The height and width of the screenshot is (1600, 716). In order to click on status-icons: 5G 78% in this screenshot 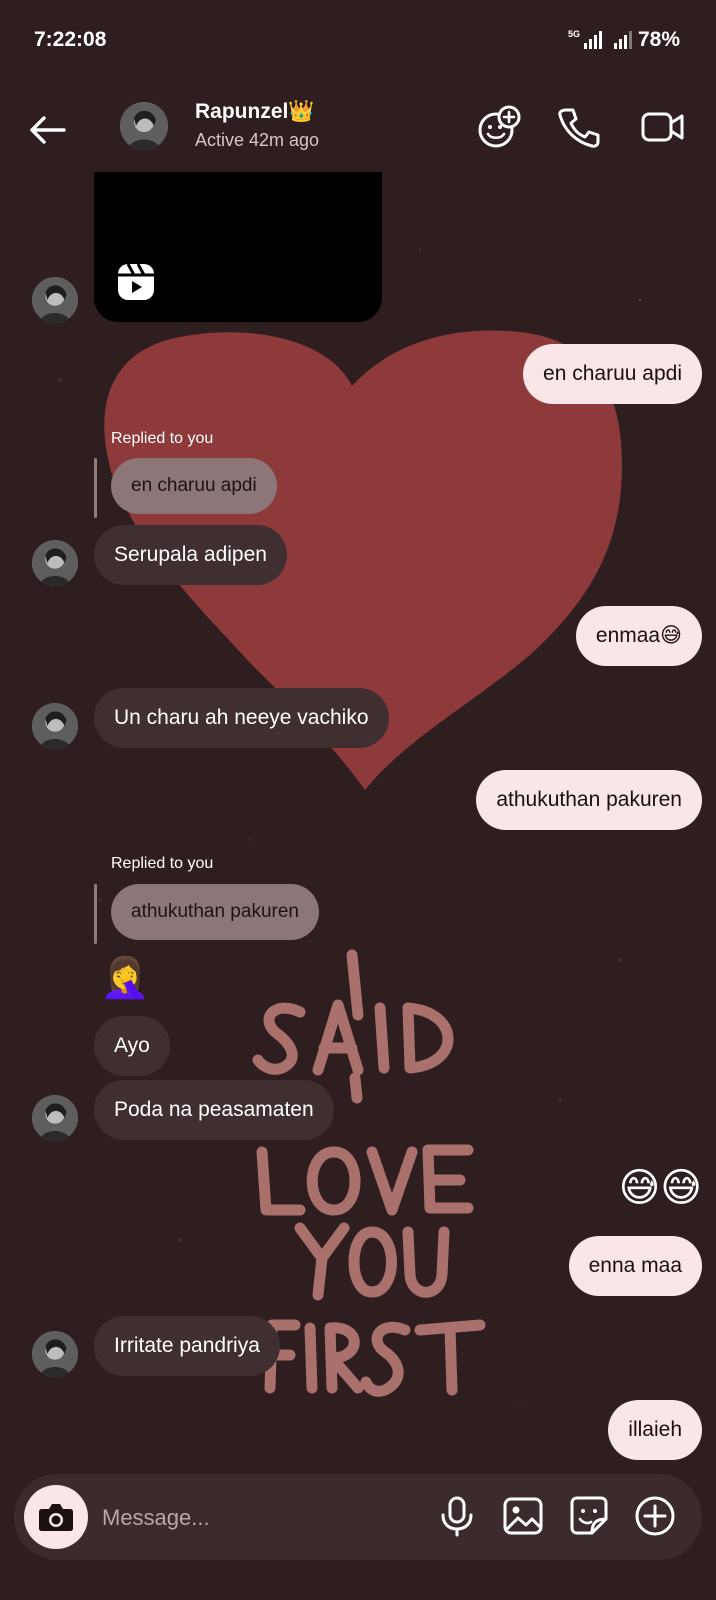, I will do `click(624, 40)`.